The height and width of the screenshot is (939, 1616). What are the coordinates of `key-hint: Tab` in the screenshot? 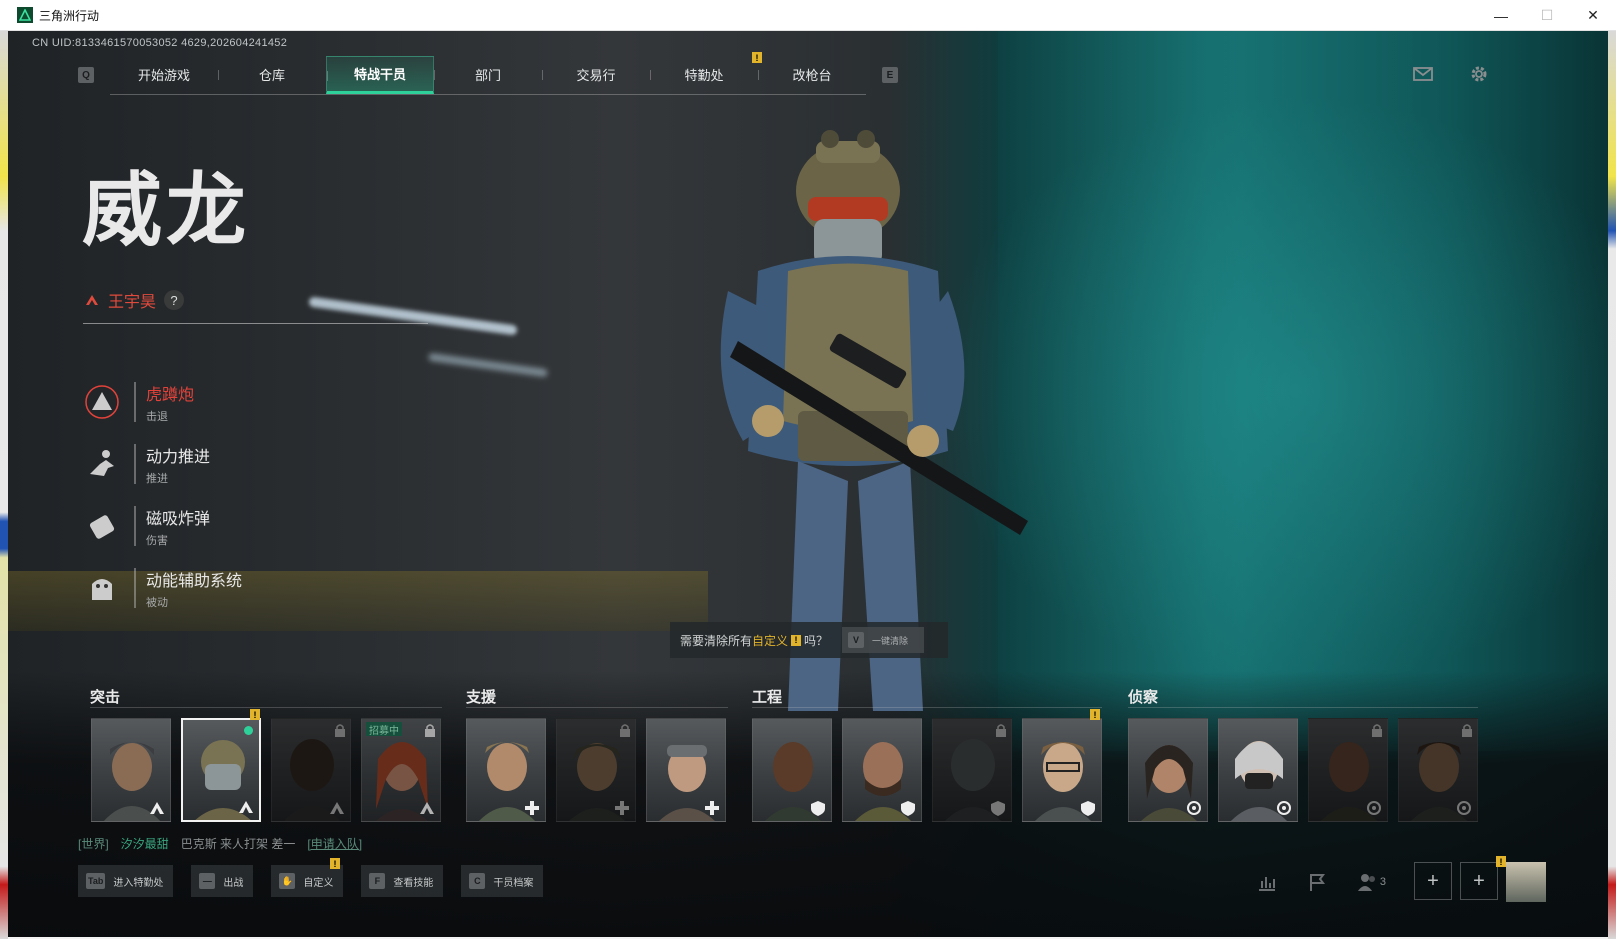 It's located at (96, 881).